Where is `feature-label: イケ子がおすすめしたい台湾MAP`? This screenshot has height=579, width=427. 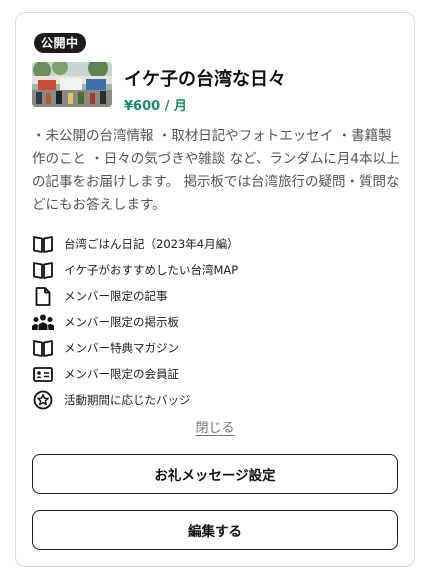 feature-label: イケ子がおすすめしたい台湾MAP is located at coordinates (151, 270).